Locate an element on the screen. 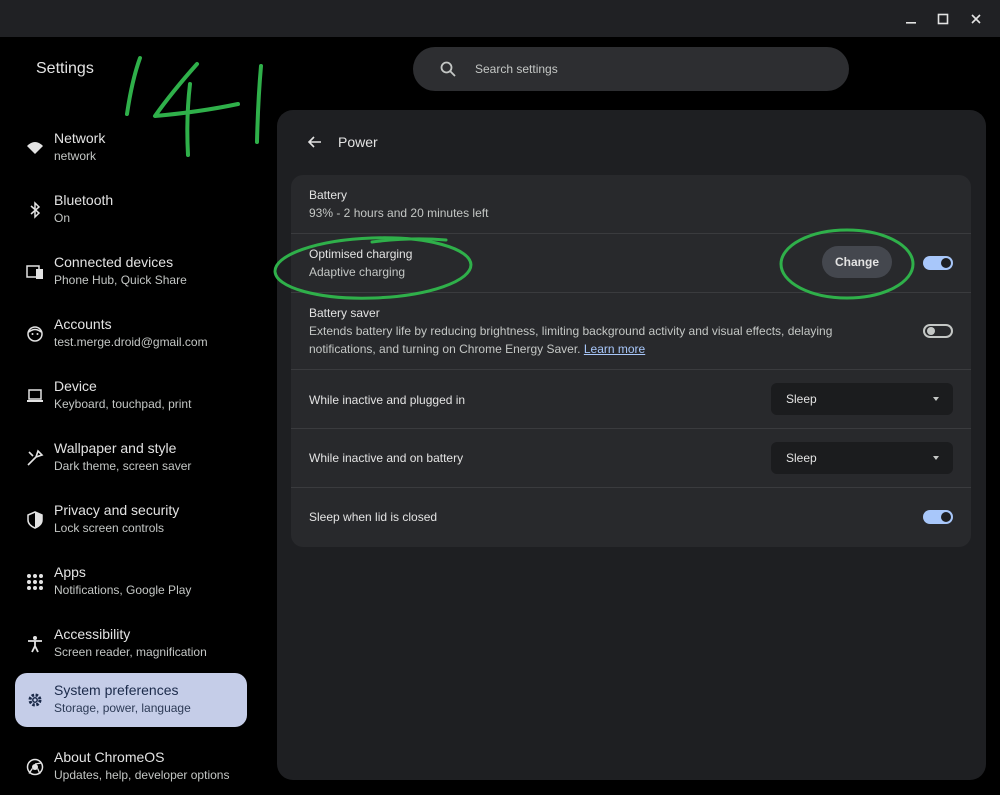 Image resolution: width=1000 pixels, height=795 pixels. apps-grid-icon is located at coordinates (35, 582).